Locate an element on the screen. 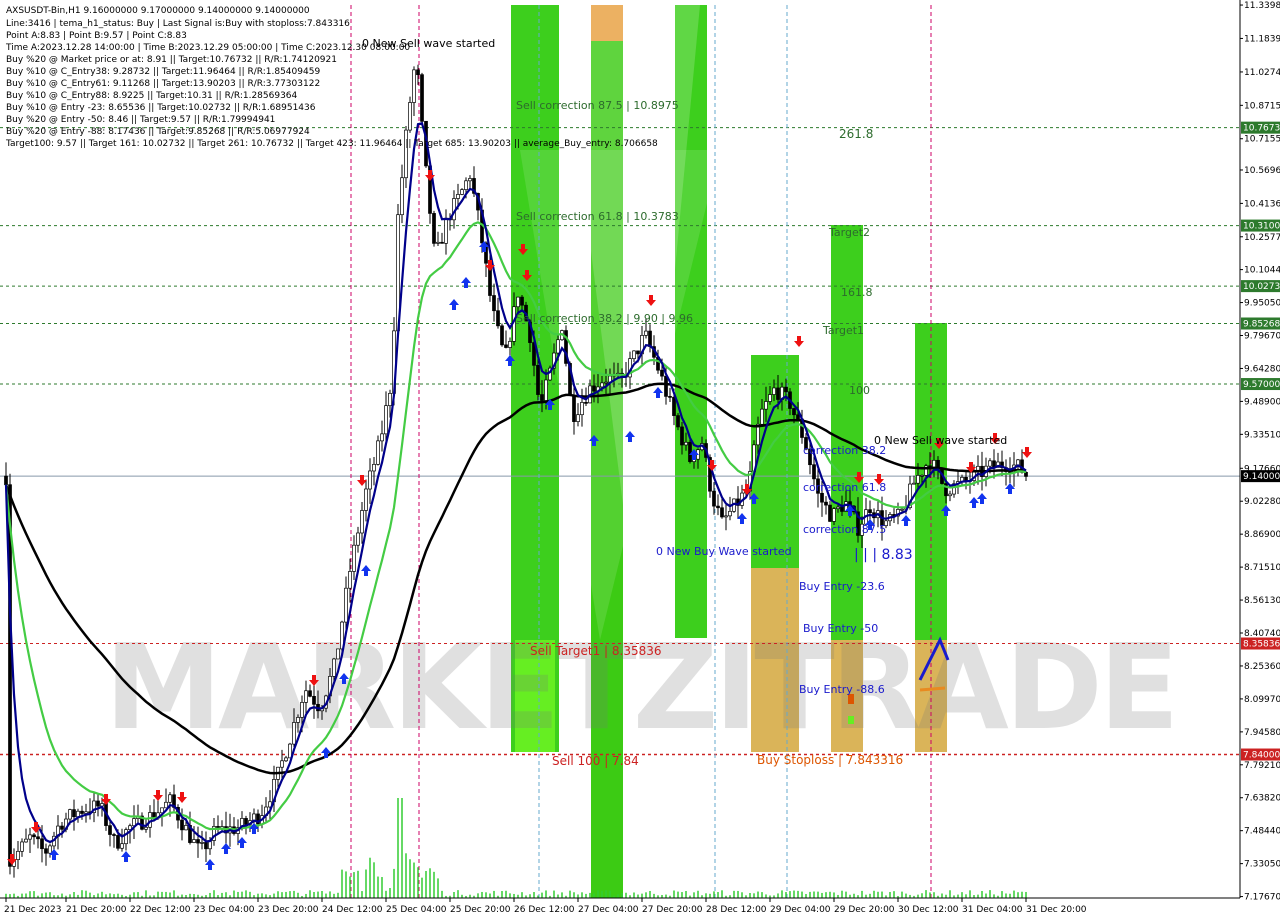 The image size is (1280, 924). price-tick-label: 10.41360 is located at coordinates (1262, 204).